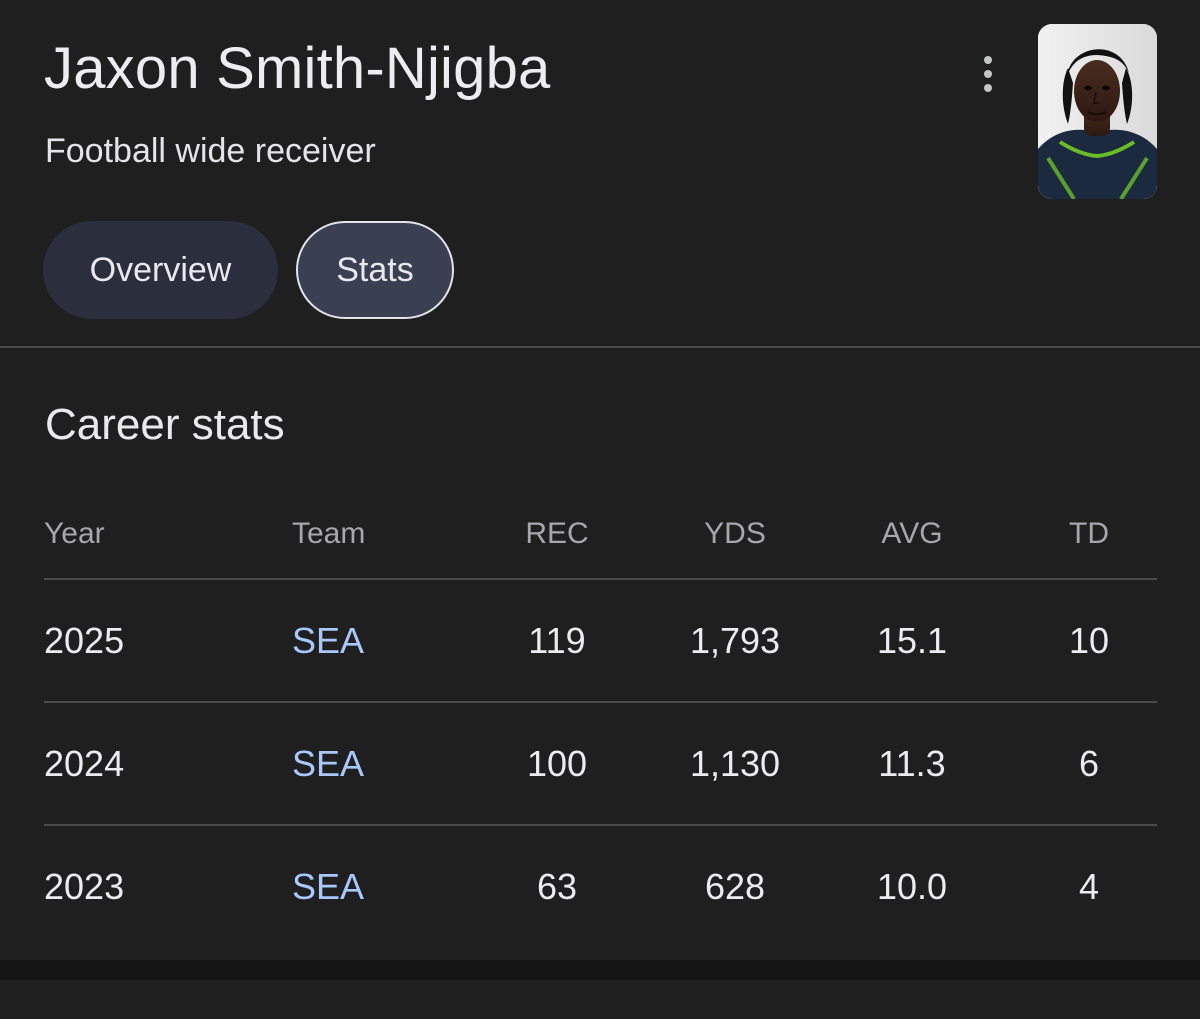 This screenshot has height=1019, width=1200. I want to click on cell-avg: 15.1, so click(912, 640).